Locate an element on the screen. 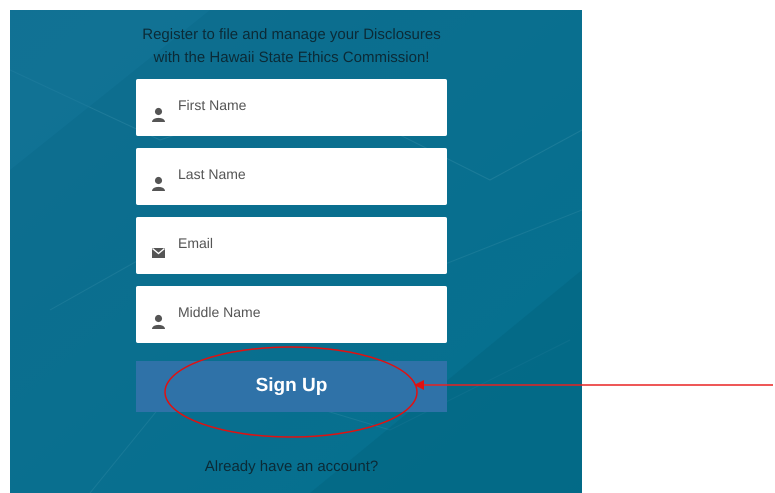 Image resolution: width=775 pixels, height=493 pixels. login-link: Already have an account? is located at coordinates (291, 467).